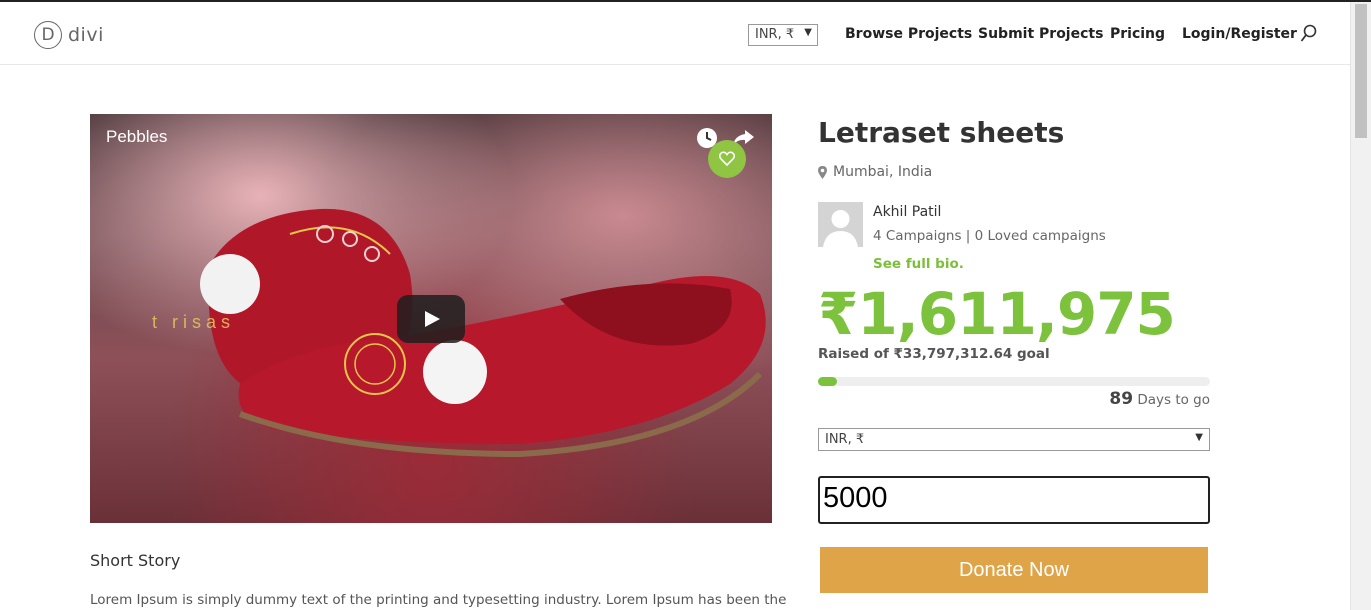 The image size is (1371, 610). Describe the element at coordinates (908, 34) in the screenshot. I see `nav-browse-projects: Browse Projects` at that location.